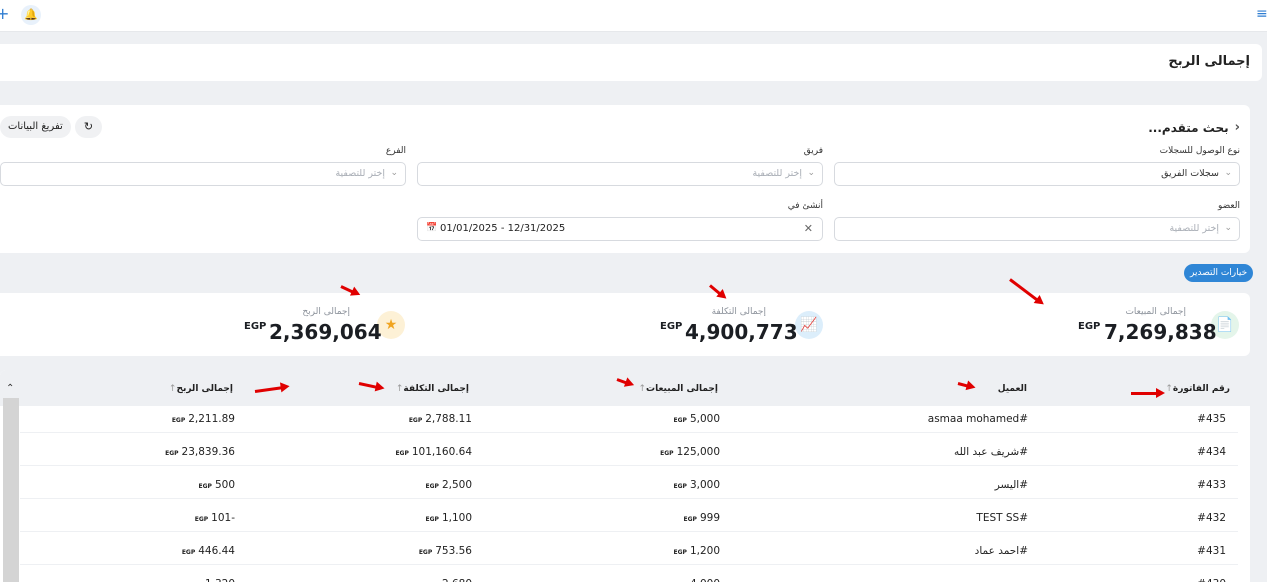 The width and height of the screenshot is (1267, 582). I want to click on table-row: #432 TEST SS# EGP 999 EGP 1,100 EGP 101-, so click(629, 518).